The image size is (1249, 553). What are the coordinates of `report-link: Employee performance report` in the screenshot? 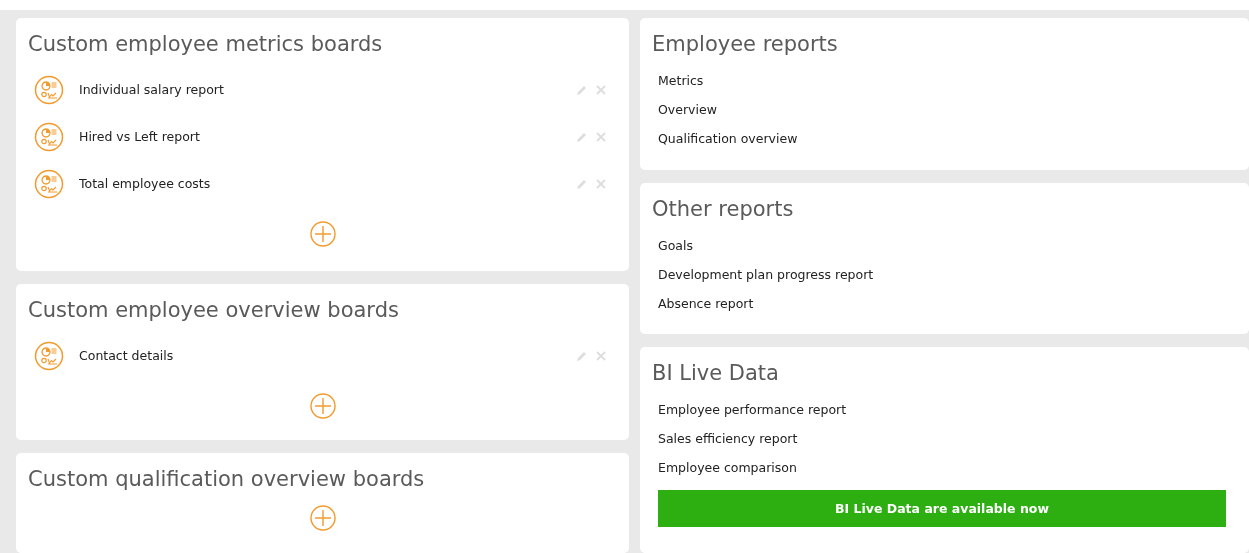 It's located at (752, 409).